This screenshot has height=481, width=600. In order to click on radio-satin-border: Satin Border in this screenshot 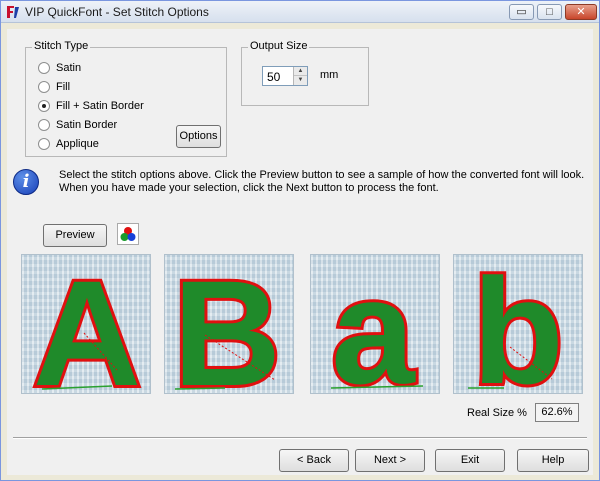, I will do `click(77, 125)`.